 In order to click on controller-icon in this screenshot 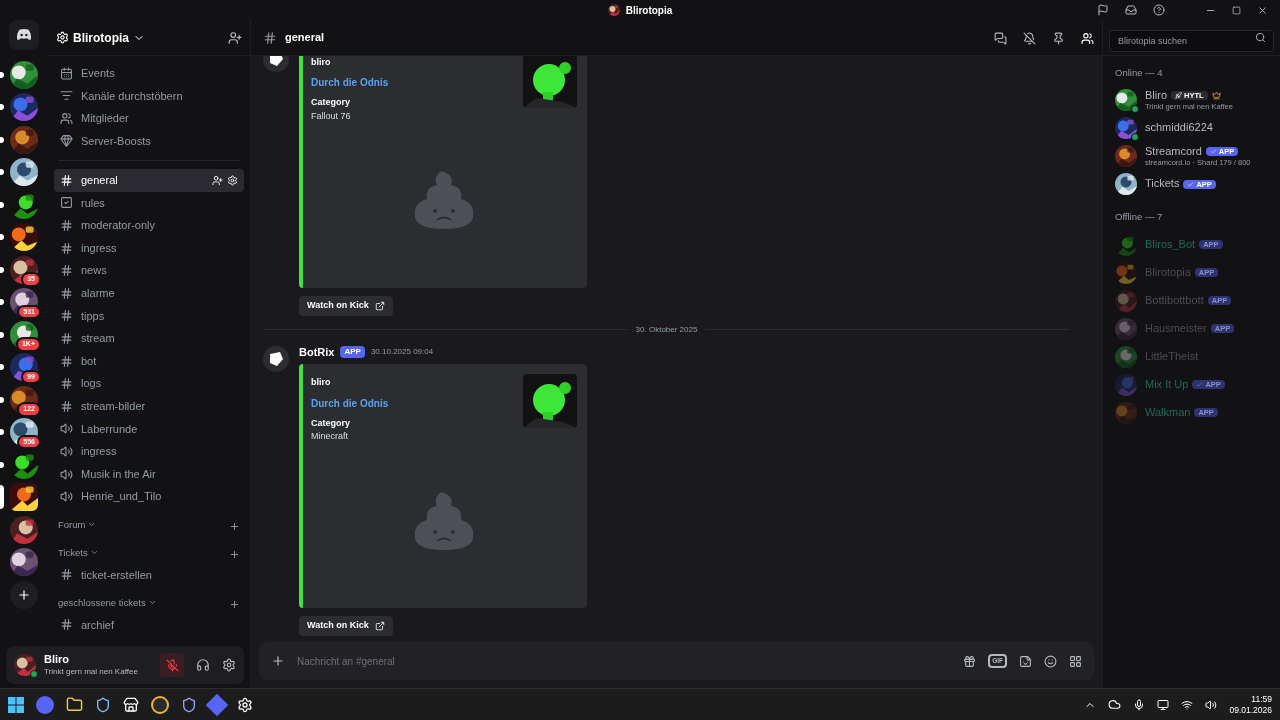, I will do `click(24, 35)`.